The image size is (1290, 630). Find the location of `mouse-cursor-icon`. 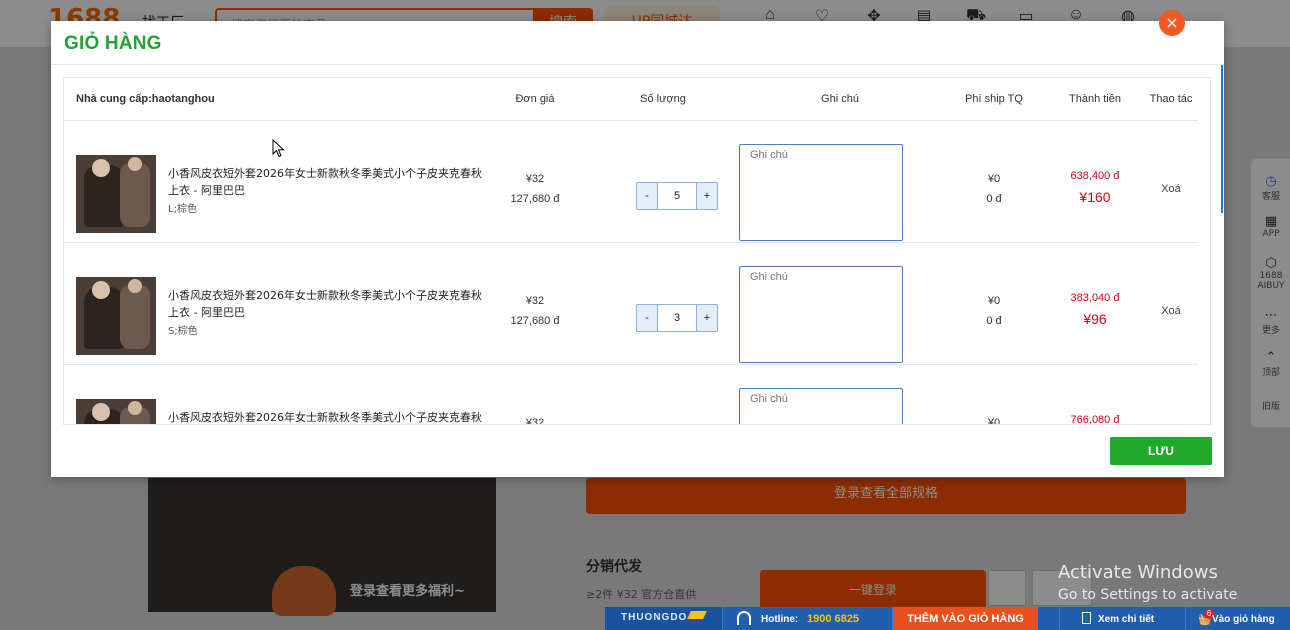

mouse-cursor-icon is located at coordinates (278, 148).